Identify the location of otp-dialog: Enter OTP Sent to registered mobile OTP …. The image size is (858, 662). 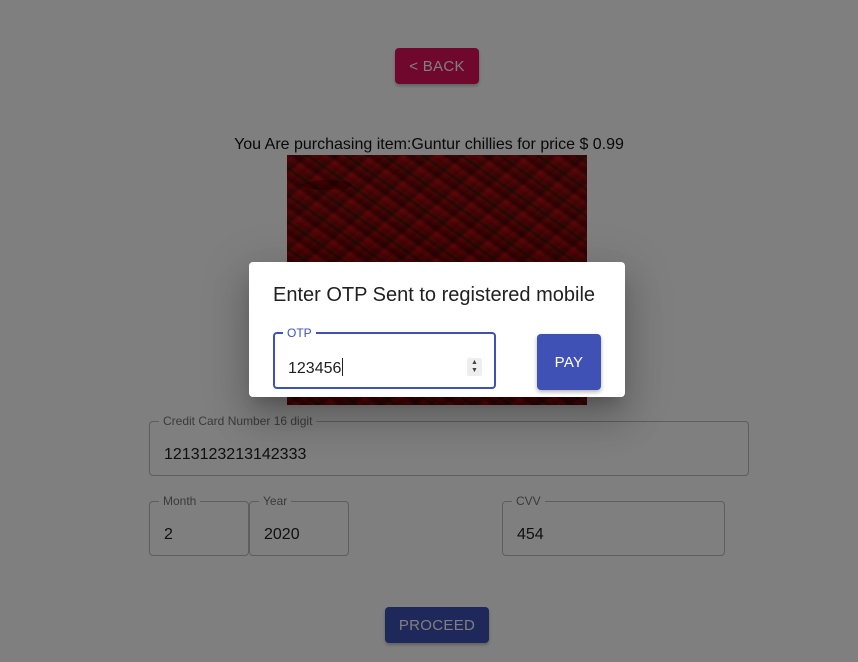
(437, 329).